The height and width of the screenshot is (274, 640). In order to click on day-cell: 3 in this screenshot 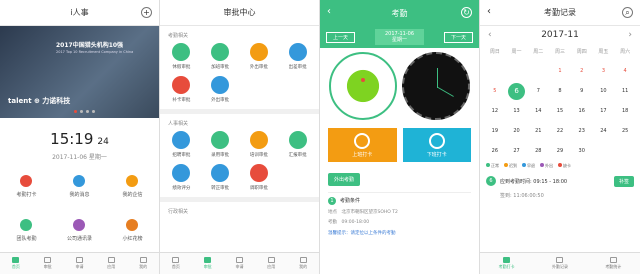, I will do `click(604, 71)`.